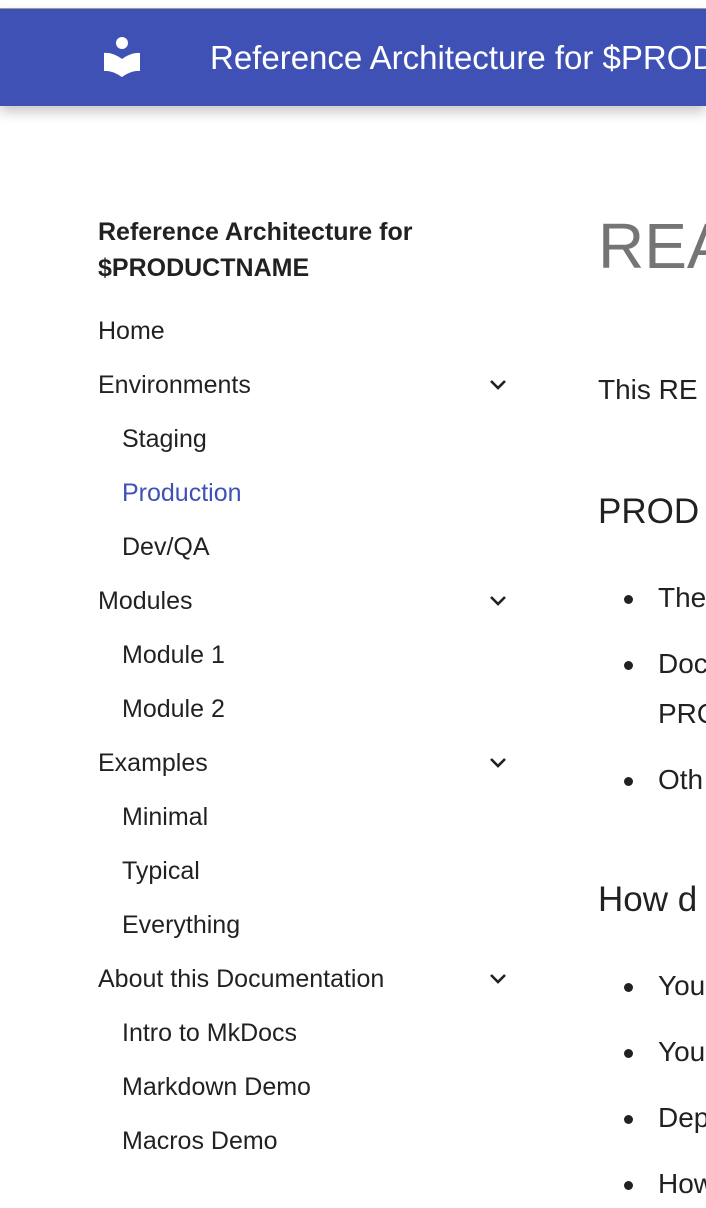  What do you see at coordinates (648, 389) in the screenshot?
I see `intro-paragraph: This RE` at bounding box center [648, 389].